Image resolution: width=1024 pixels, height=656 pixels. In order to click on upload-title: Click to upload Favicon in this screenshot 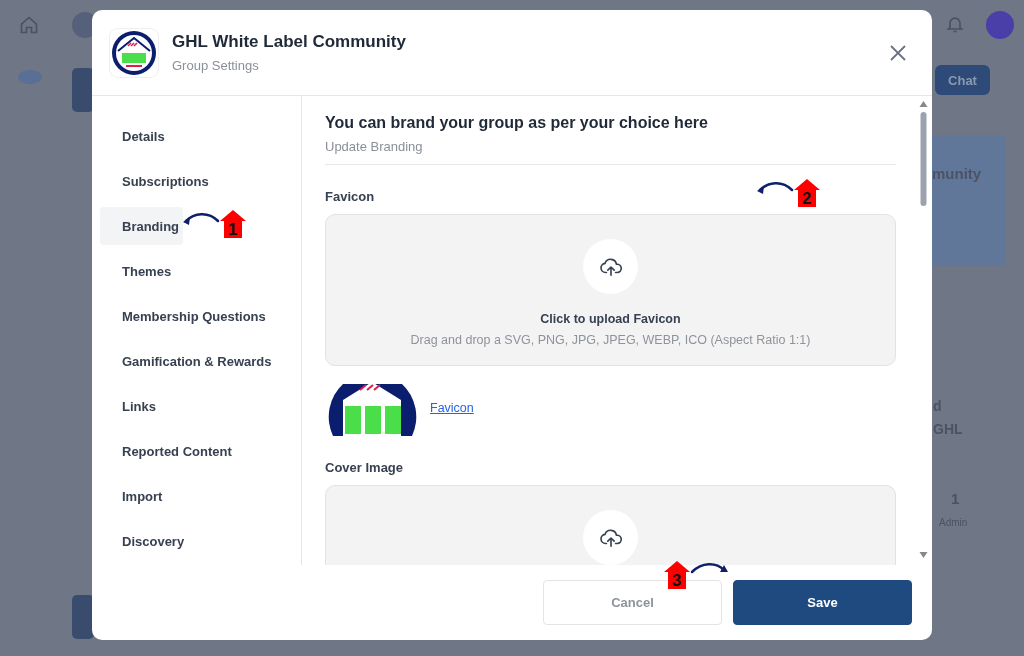, I will do `click(610, 319)`.